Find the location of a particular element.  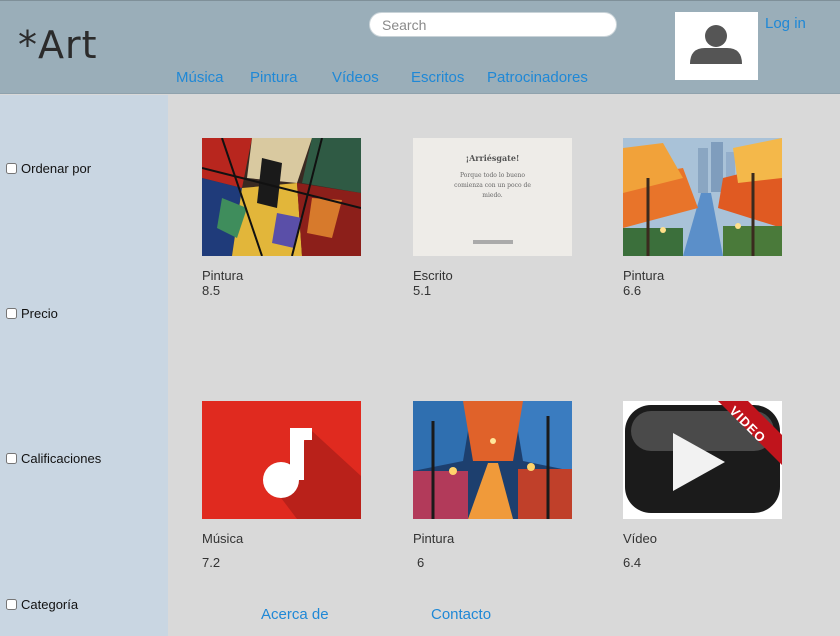

nav-patrocinadores: Patrocinadores is located at coordinates (537, 77).